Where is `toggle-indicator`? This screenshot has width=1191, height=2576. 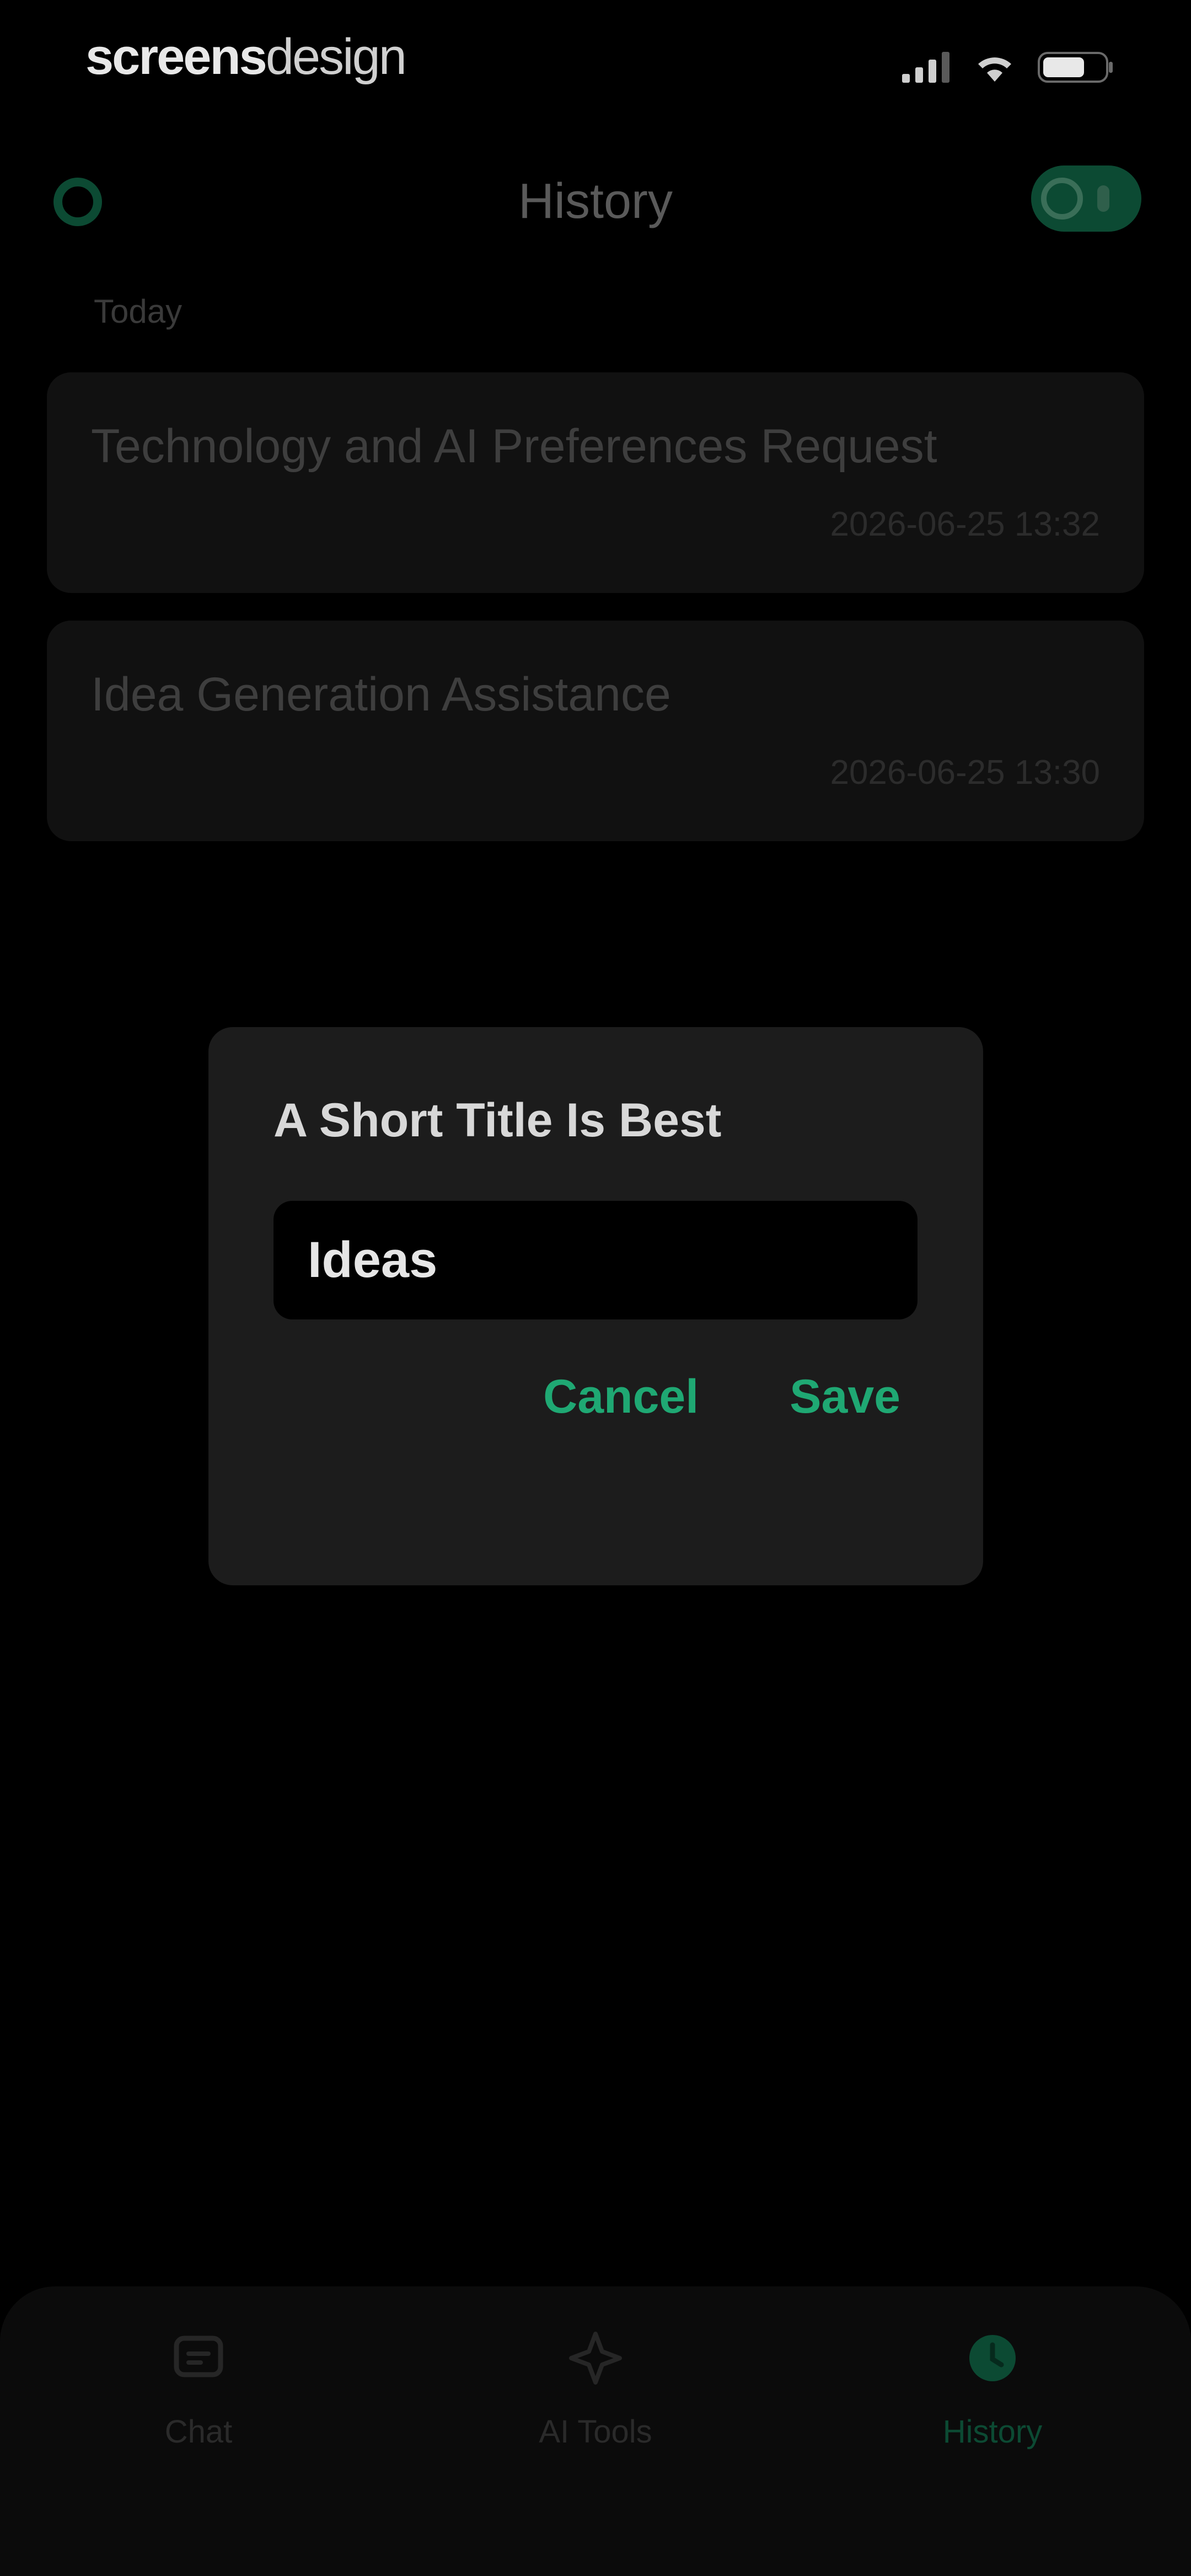 toggle-indicator is located at coordinates (1103, 198).